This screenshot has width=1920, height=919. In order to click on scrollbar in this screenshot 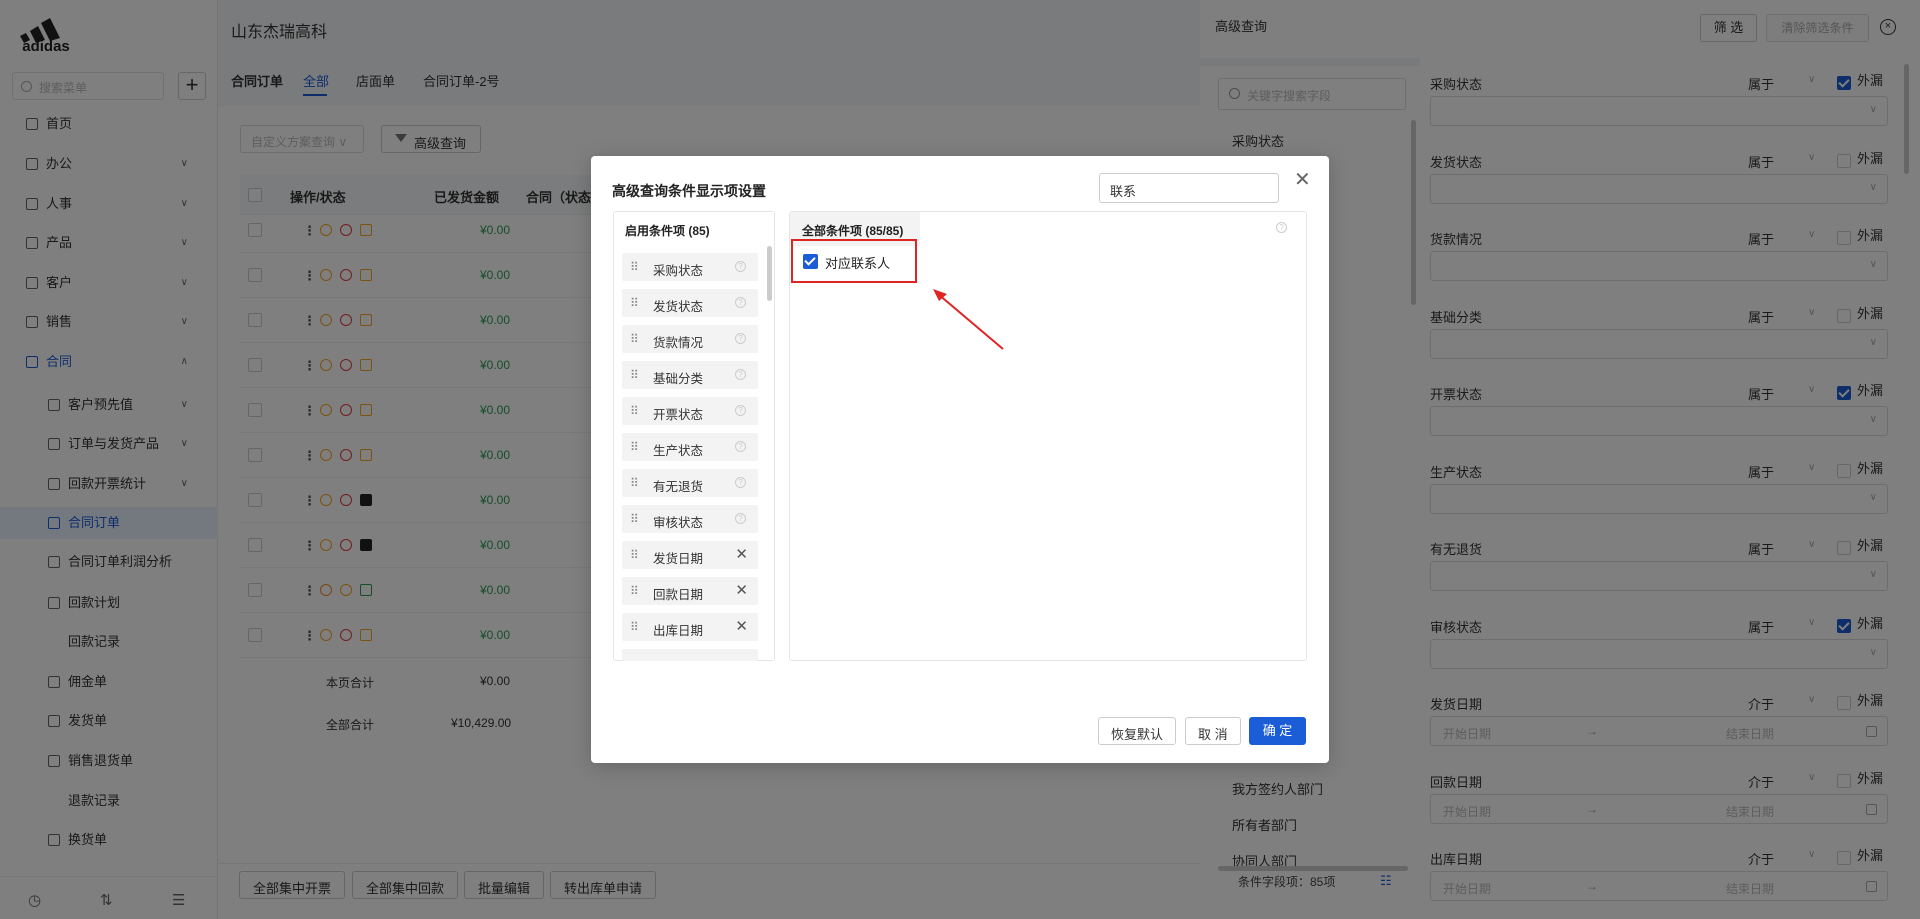, I will do `click(769, 273)`.